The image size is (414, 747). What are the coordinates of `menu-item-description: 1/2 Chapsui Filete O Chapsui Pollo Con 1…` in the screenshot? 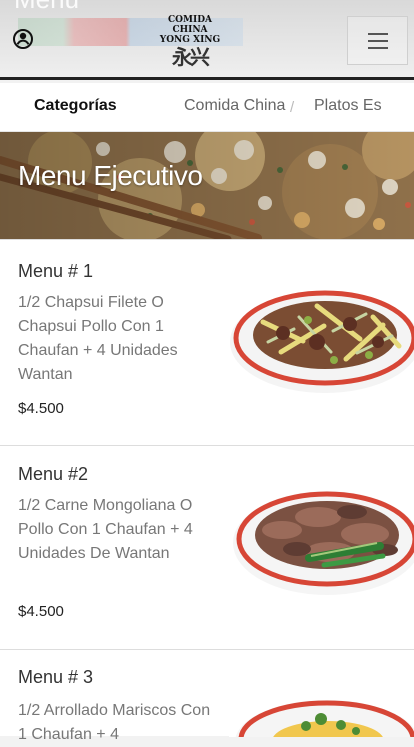 It's located at (98, 338).